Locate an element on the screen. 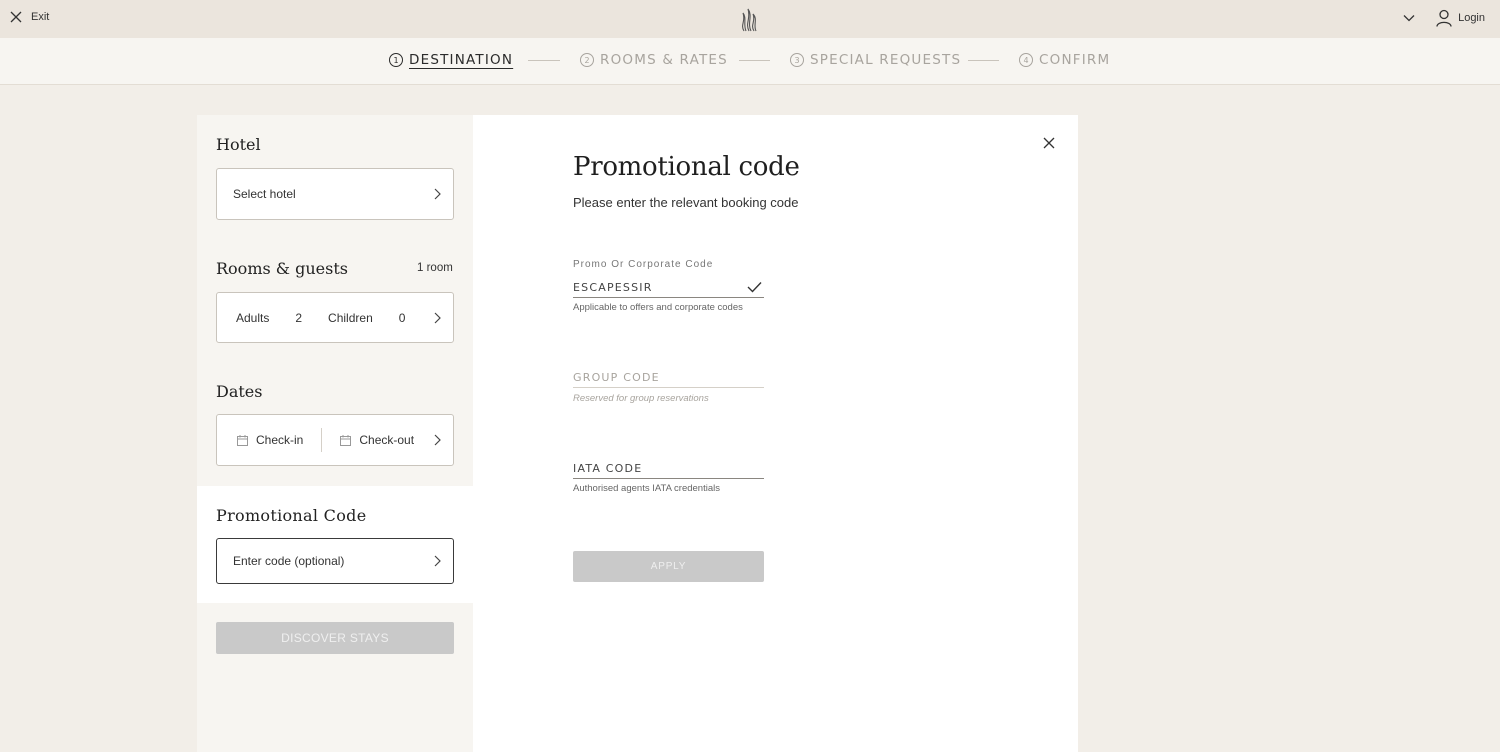 Image resolution: width=1500 pixels, height=752 pixels. step-rooms-rates: 2 ROOMS & RATES is located at coordinates (654, 60).